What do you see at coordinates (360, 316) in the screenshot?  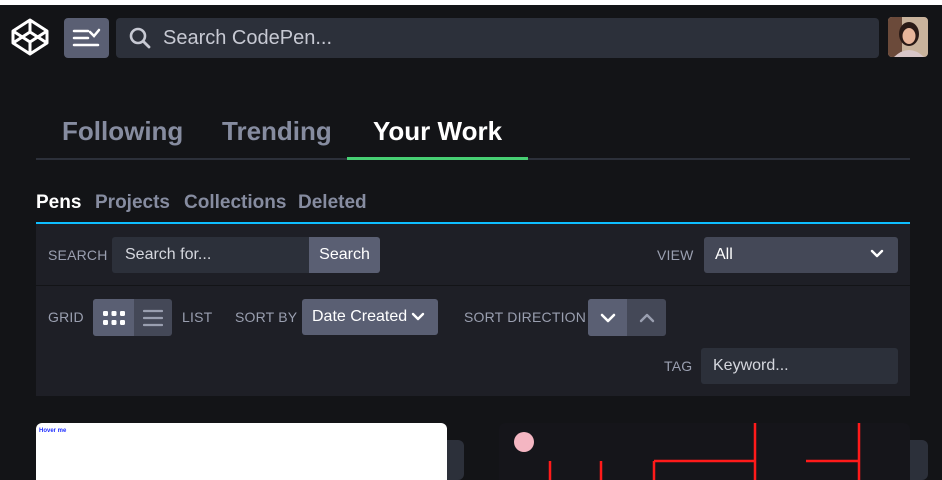 I see `sort-by-value: Date Created` at bounding box center [360, 316].